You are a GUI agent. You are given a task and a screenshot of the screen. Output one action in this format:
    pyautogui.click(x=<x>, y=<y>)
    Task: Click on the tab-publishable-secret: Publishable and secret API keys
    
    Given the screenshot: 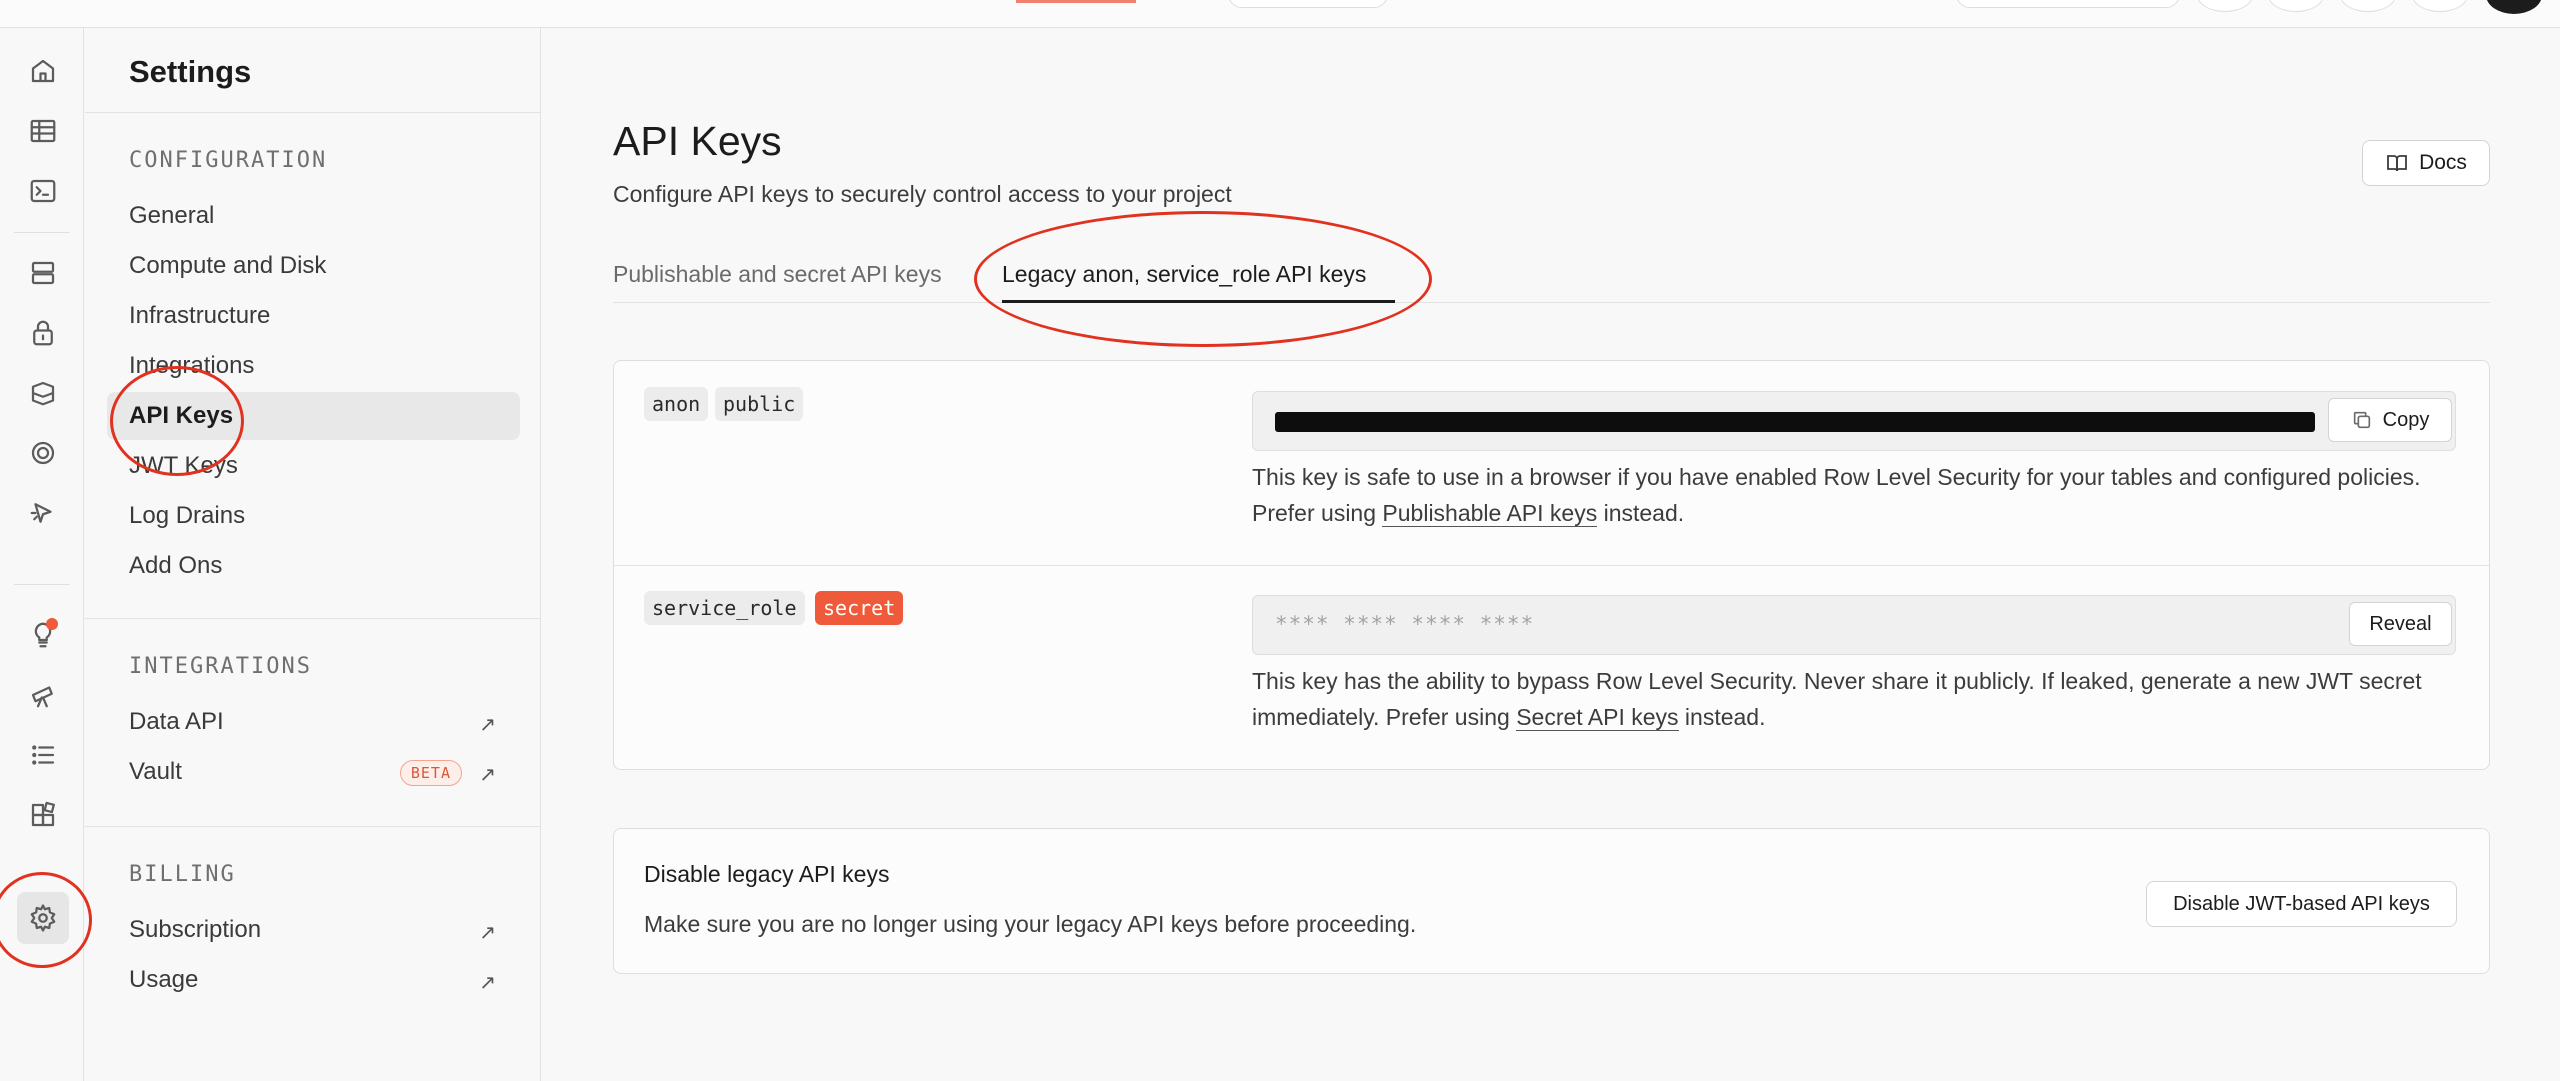 What is the action you would take?
    pyautogui.click(x=777, y=274)
    